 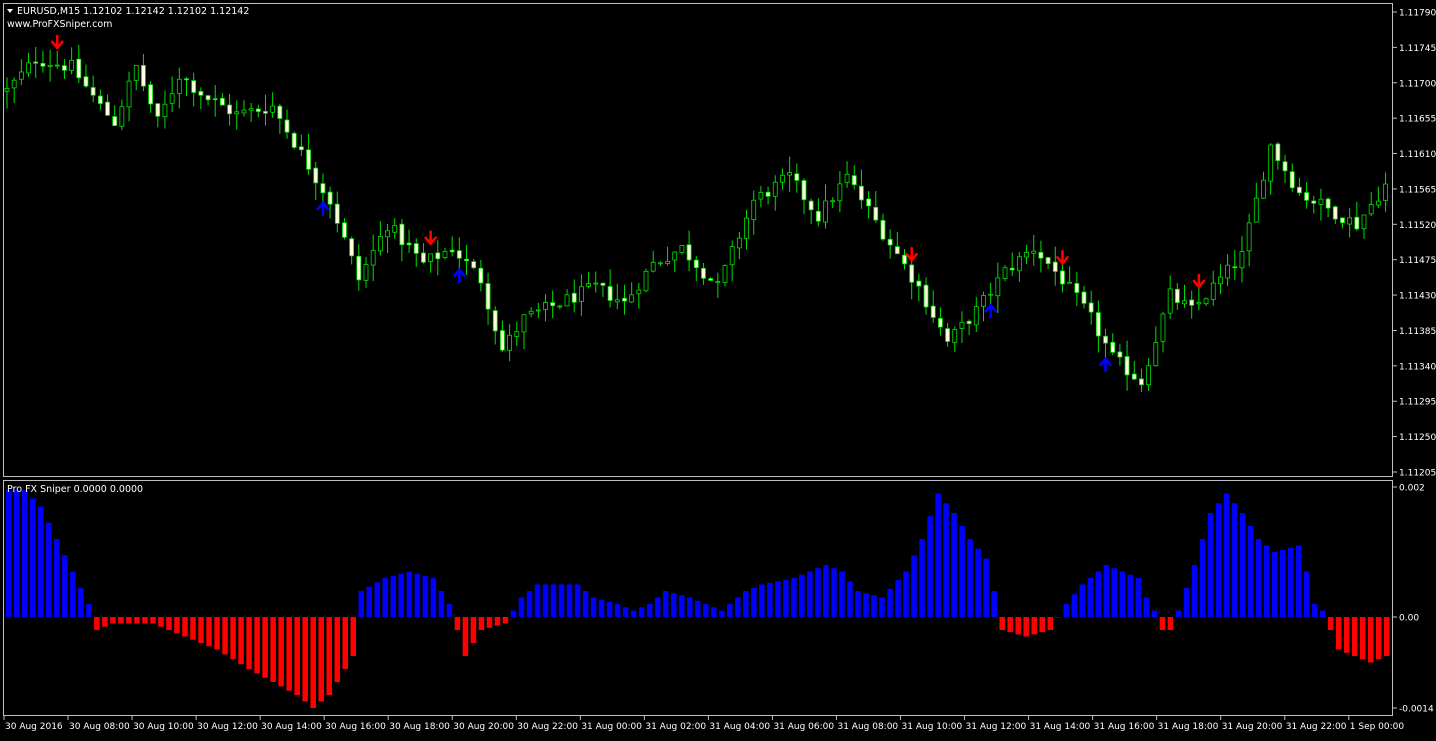 What do you see at coordinates (675, 727) in the screenshot?
I see `time-tick-label: 31 Aug 02:00` at bounding box center [675, 727].